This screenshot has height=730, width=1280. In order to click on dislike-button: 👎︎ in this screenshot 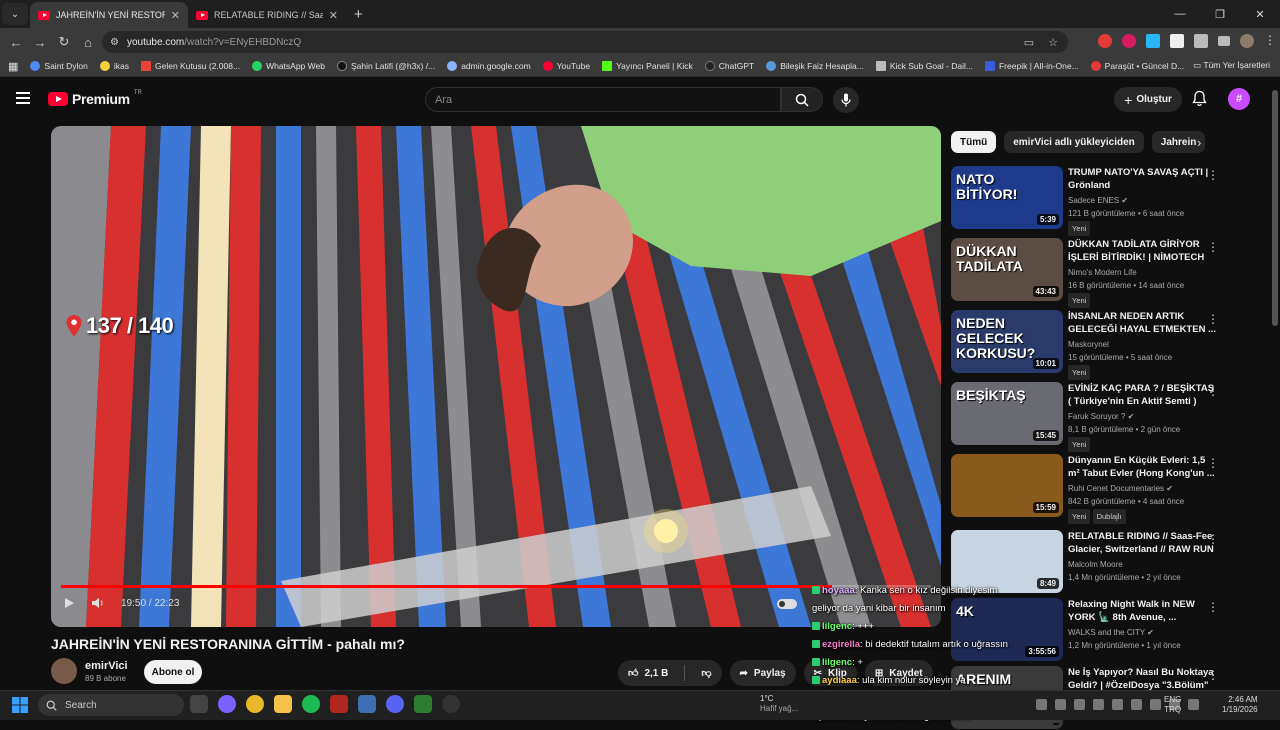, I will do `click(706, 673)`.